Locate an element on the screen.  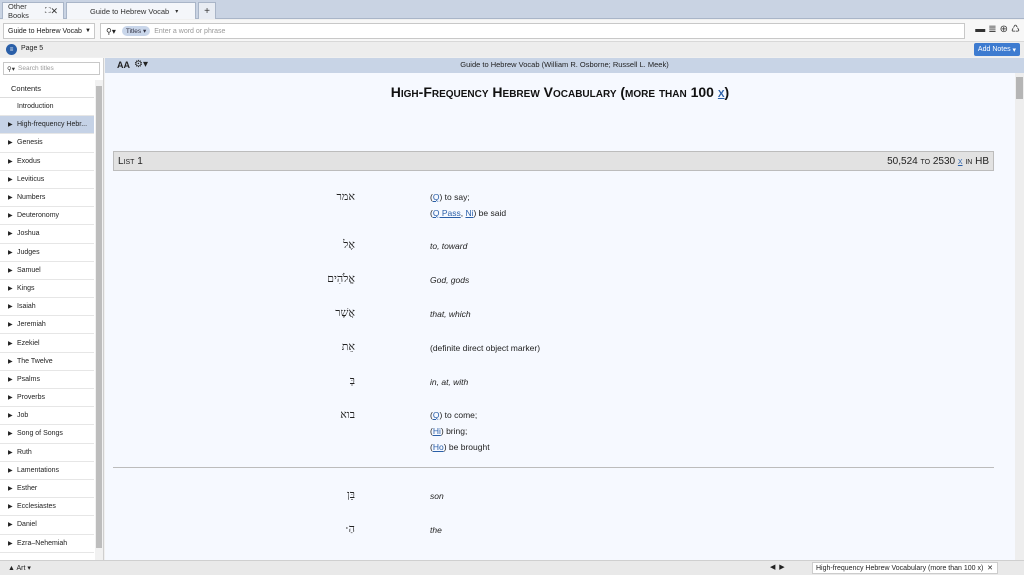
toc-item-label: Job is located at coordinates (23, 416).